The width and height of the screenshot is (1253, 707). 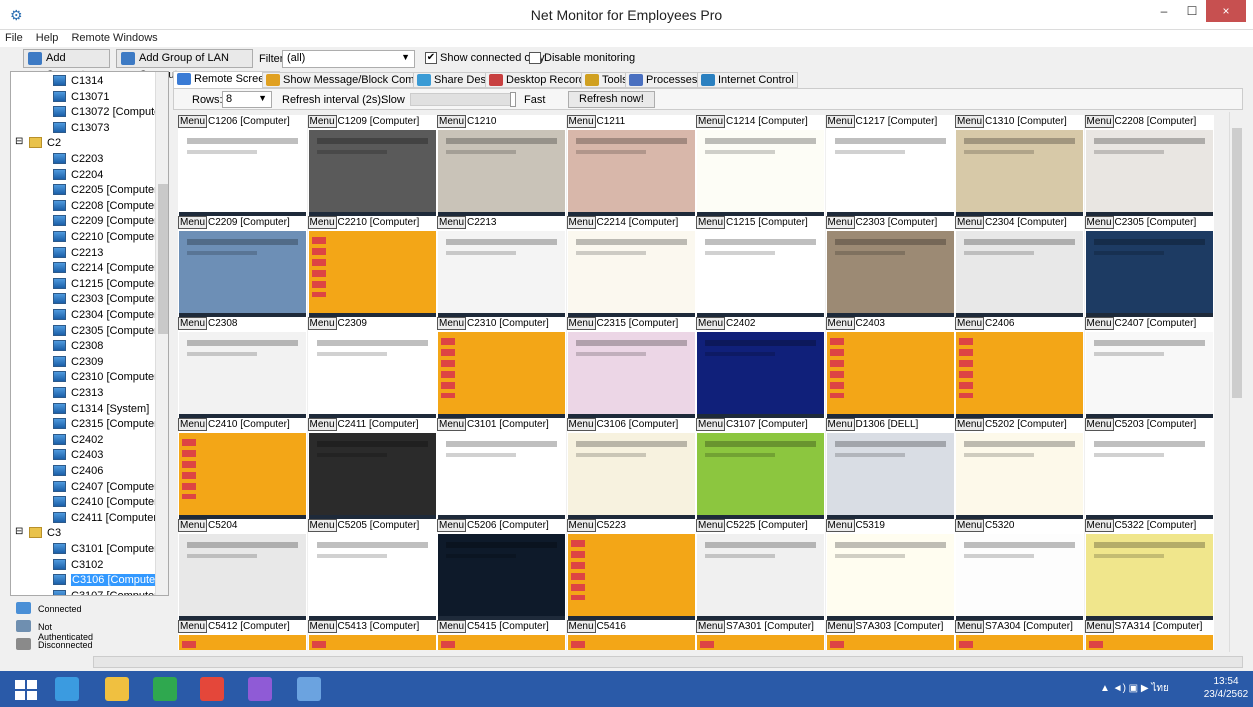 What do you see at coordinates (247, 99) in the screenshot?
I see `rows-dropdown: 8 ▼` at bounding box center [247, 99].